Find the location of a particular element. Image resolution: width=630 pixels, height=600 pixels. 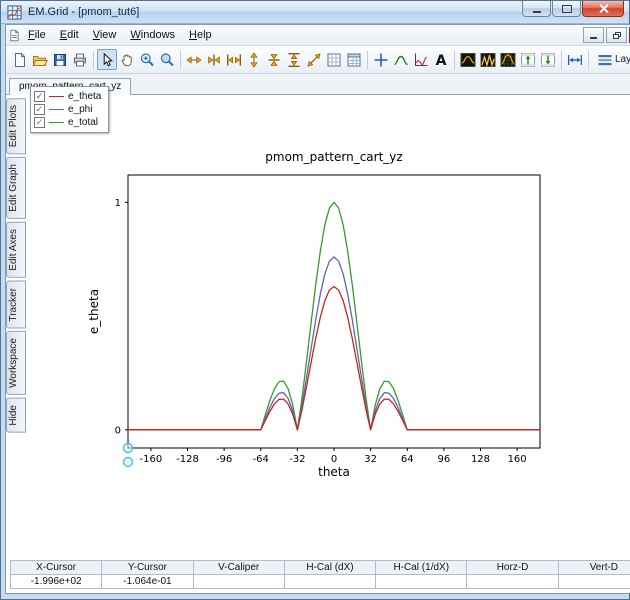

menu-view: View is located at coordinates (105, 35).